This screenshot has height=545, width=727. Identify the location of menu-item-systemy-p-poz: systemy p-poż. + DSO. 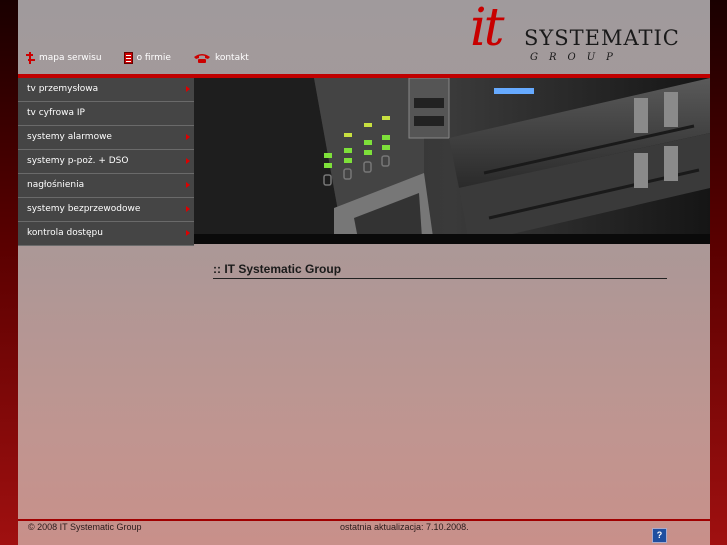
(106, 162).